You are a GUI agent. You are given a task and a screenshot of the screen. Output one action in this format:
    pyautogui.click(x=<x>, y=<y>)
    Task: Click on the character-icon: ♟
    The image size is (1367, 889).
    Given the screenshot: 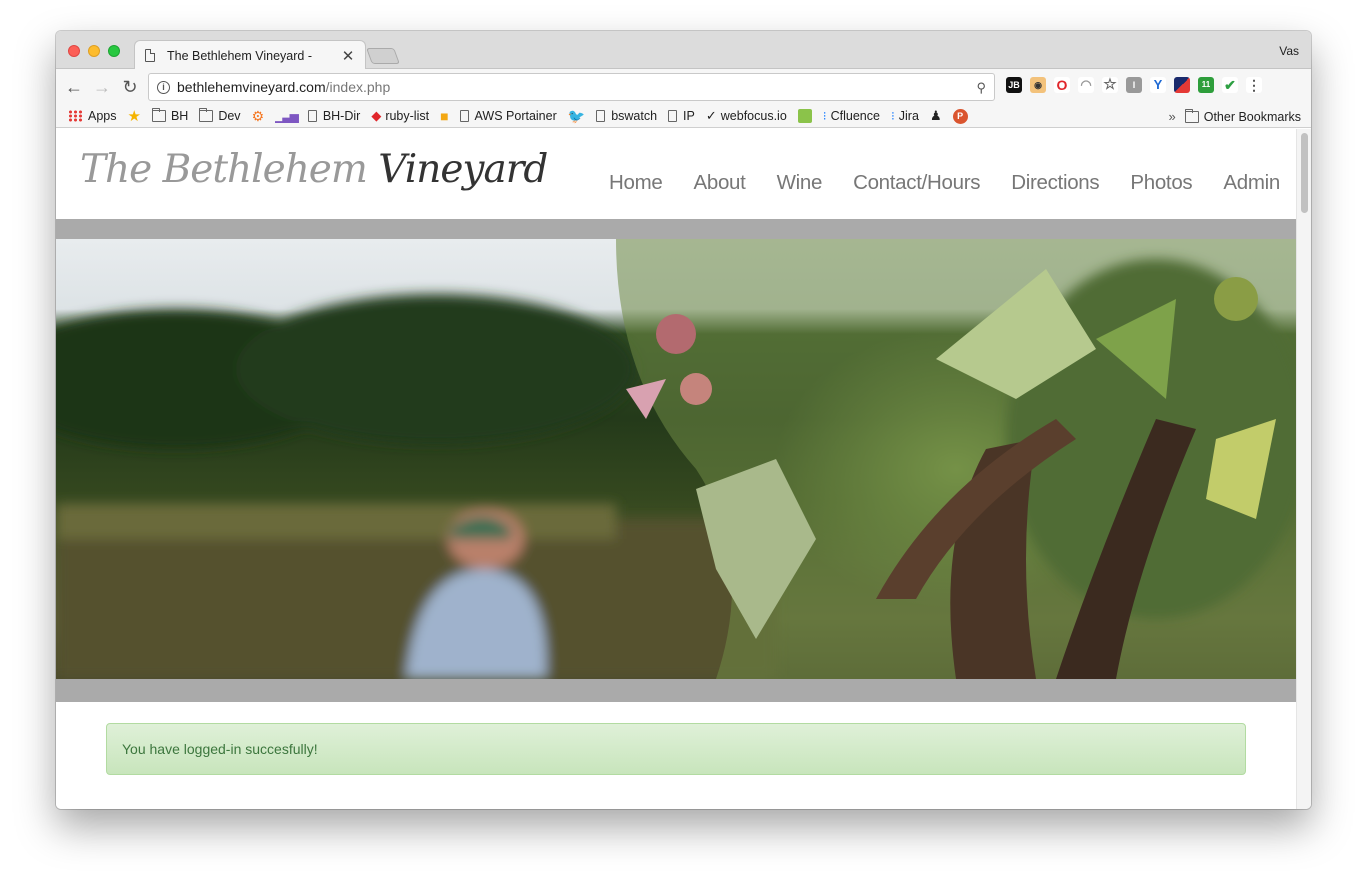 What is the action you would take?
    pyautogui.click(x=935, y=115)
    